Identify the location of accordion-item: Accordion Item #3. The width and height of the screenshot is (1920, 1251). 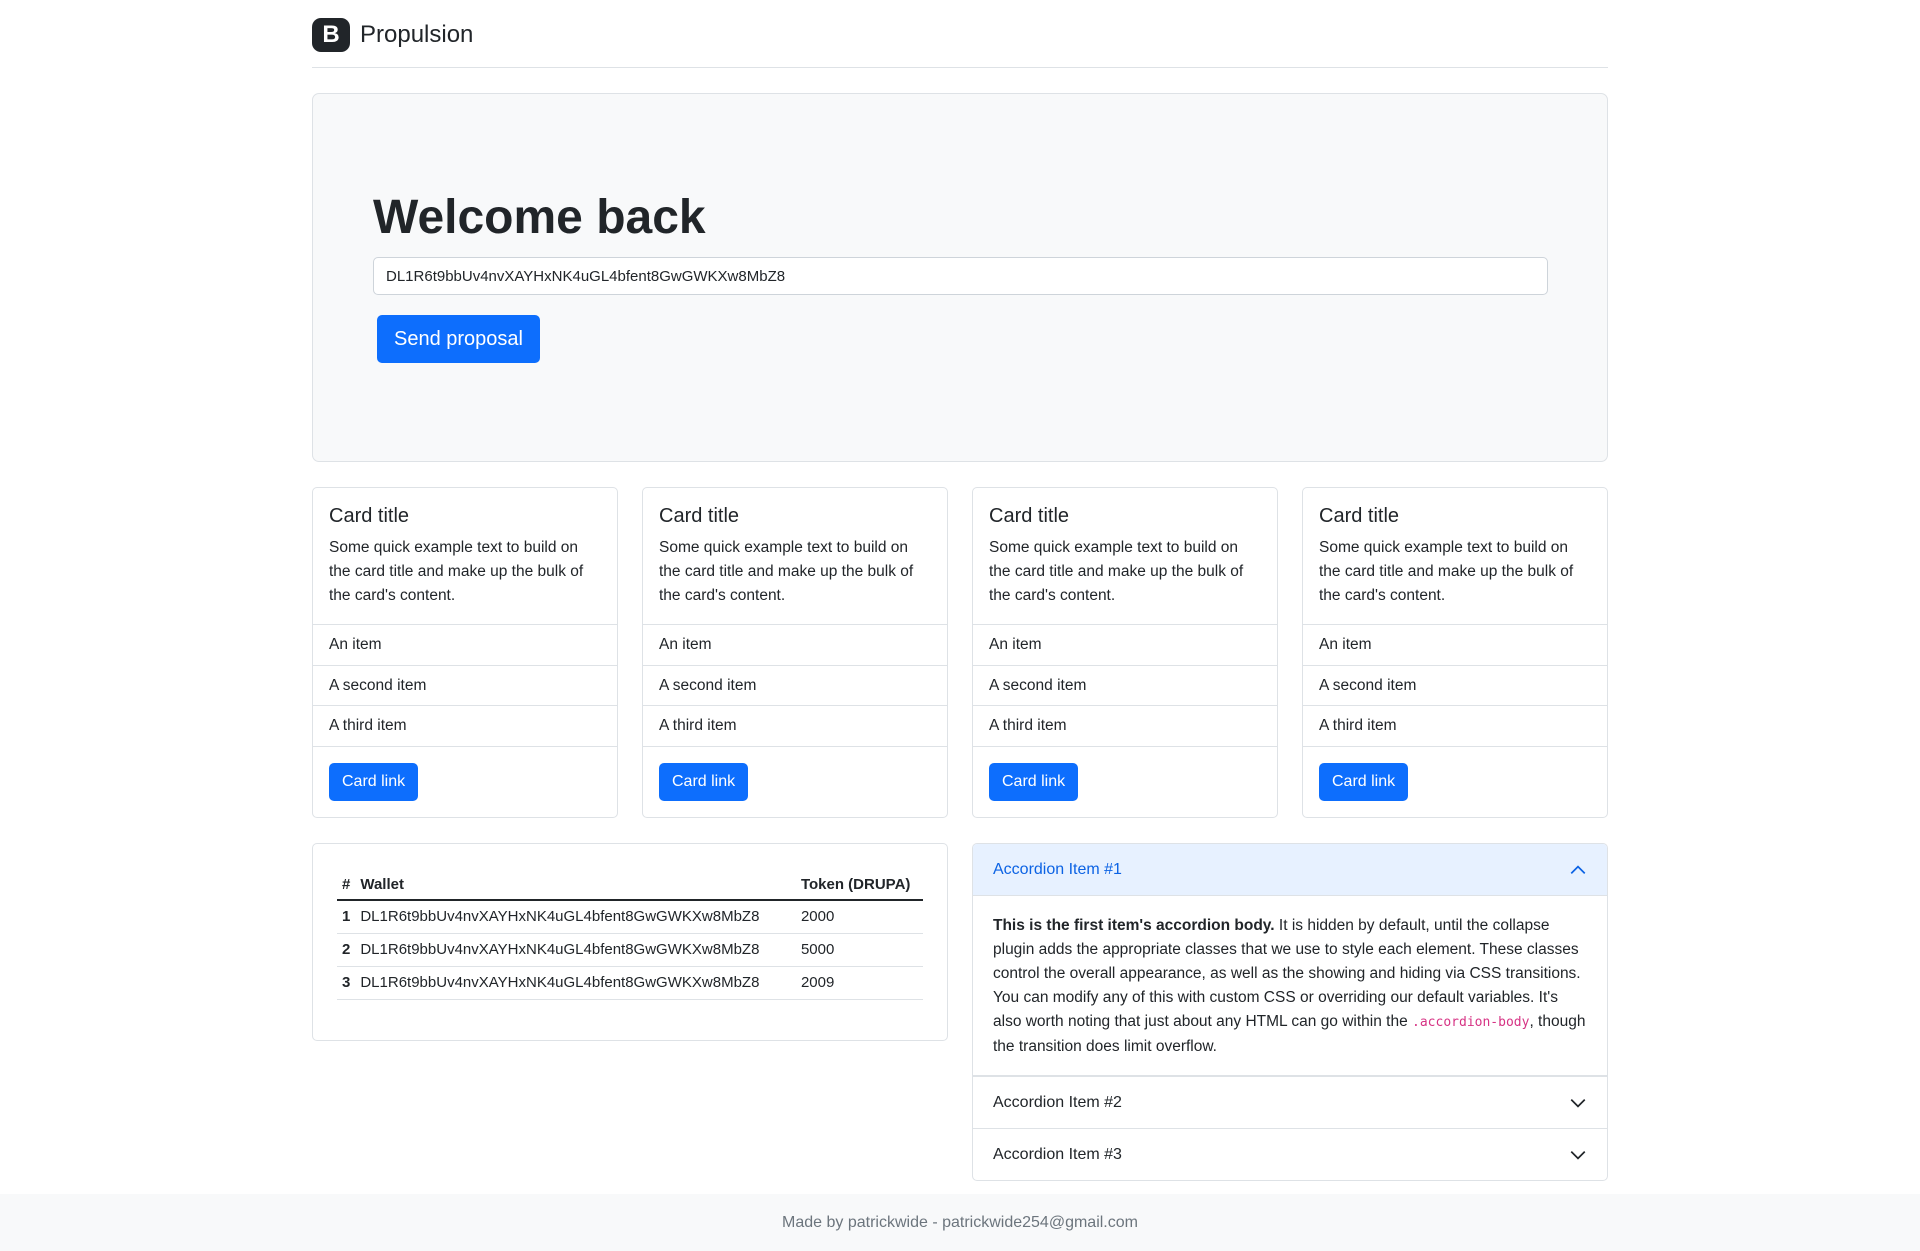
(1290, 1154).